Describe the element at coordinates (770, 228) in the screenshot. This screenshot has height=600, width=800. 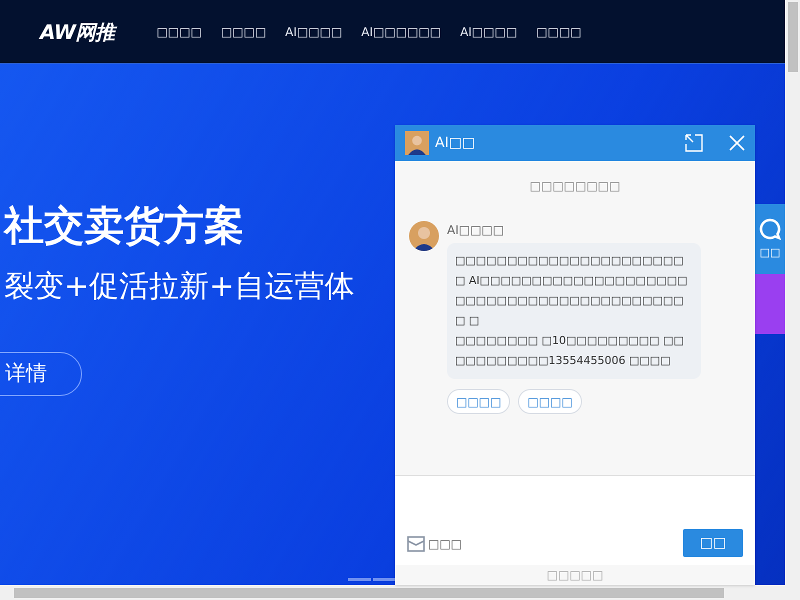
I see `chat-bubble-icon` at that location.